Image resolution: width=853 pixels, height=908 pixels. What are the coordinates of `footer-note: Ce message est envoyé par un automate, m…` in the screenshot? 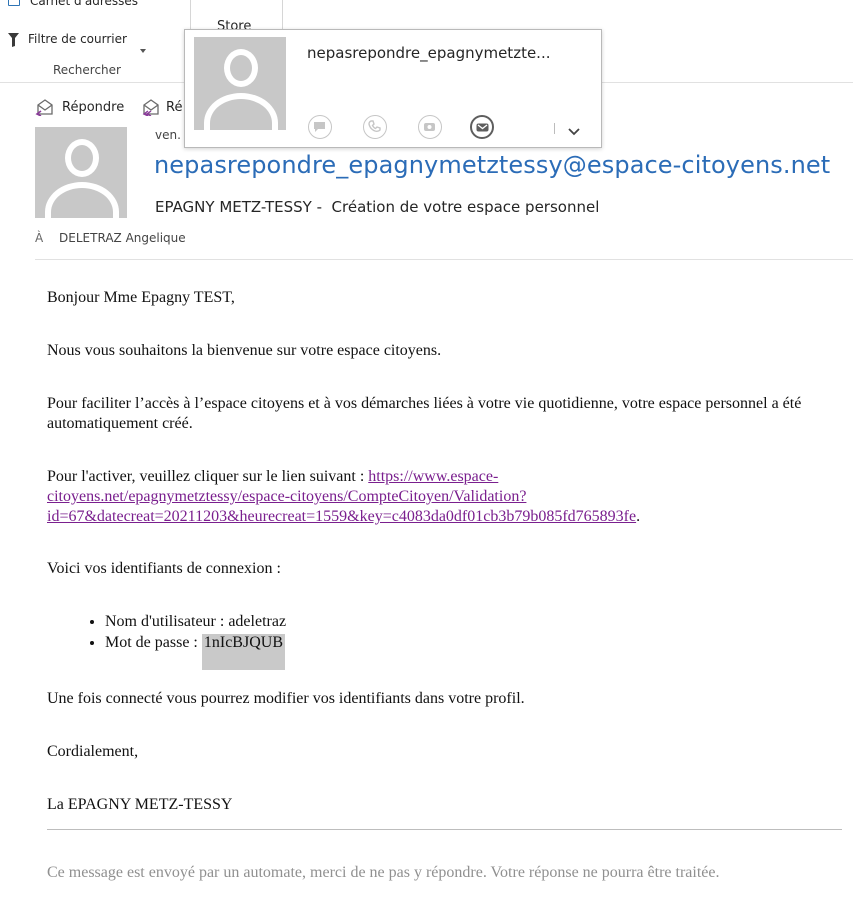 It's located at (383, 872).